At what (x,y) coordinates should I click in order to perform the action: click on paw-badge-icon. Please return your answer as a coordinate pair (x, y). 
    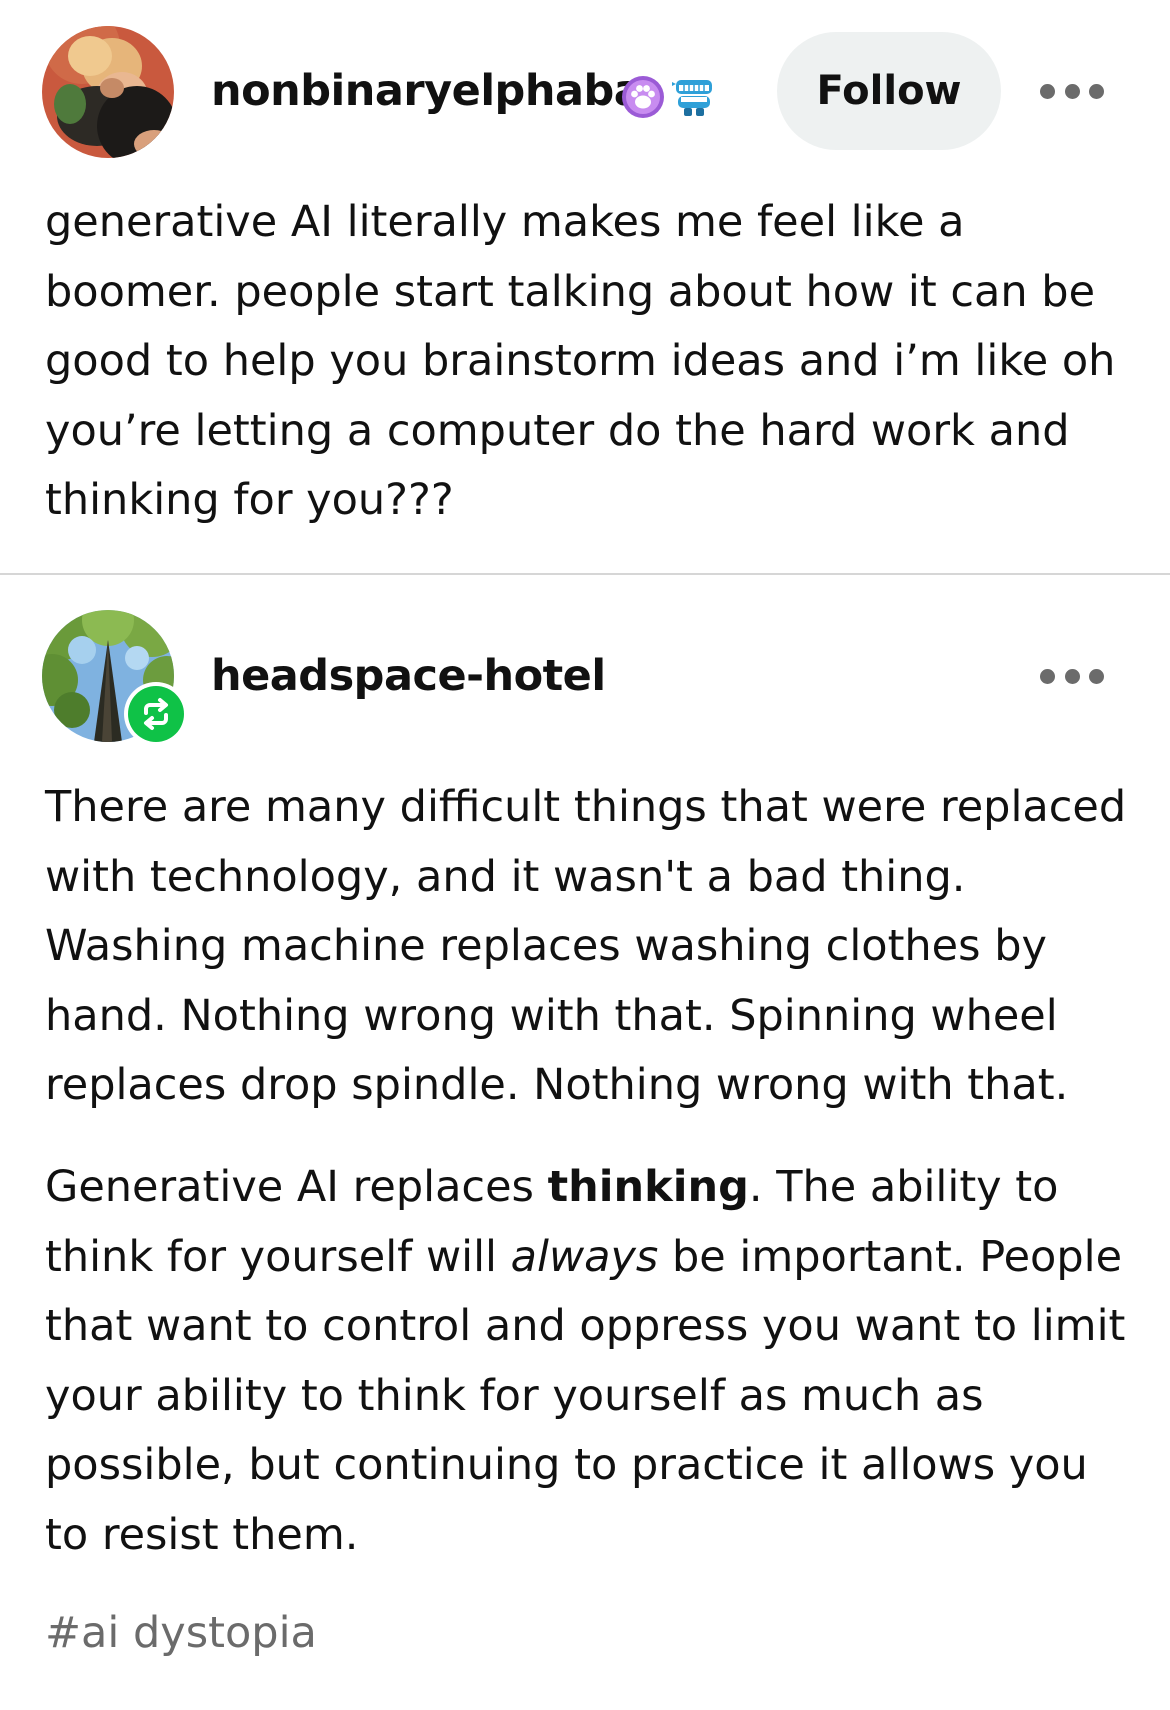
    Looking at the image, I should click on (643, 97).